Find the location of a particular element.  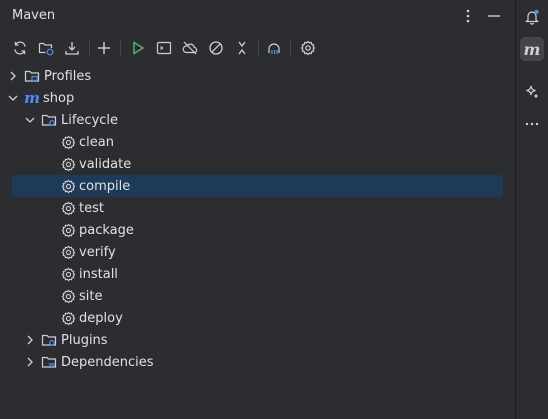

more-tools-button is located at coordinates (532, 124).